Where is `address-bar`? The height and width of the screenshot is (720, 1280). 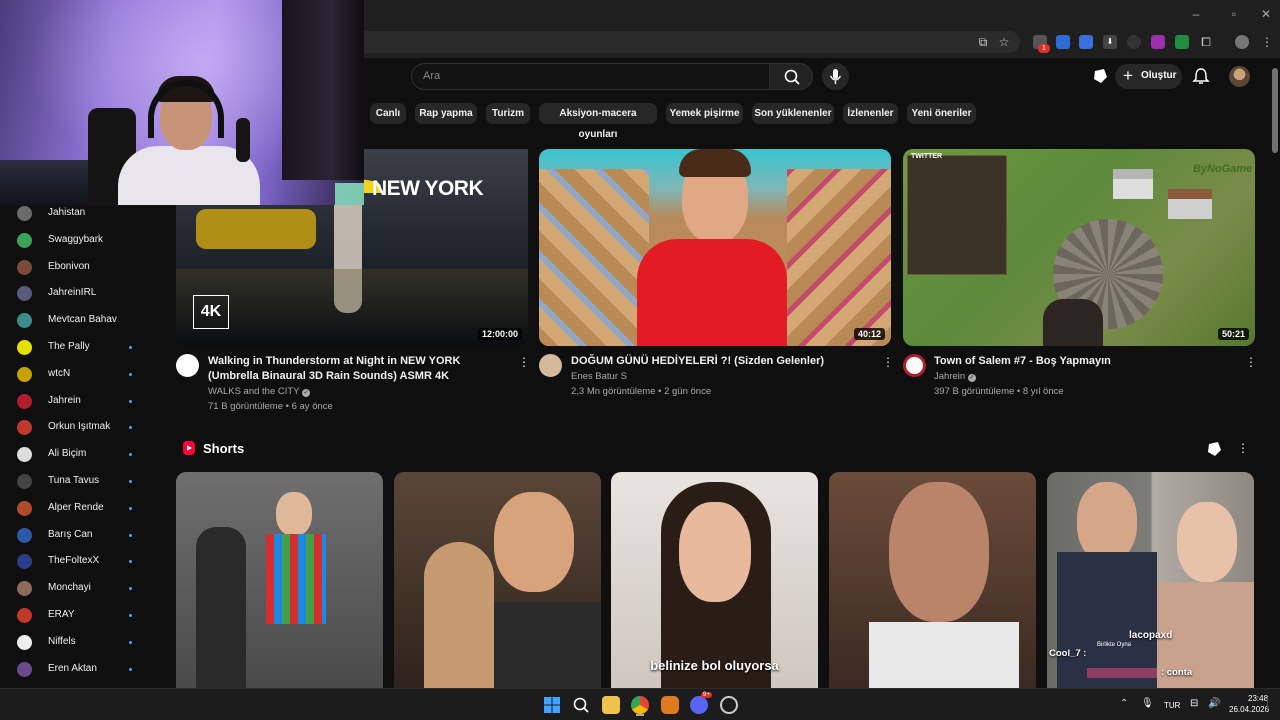
address-bar is located at coordinates (685, 42).